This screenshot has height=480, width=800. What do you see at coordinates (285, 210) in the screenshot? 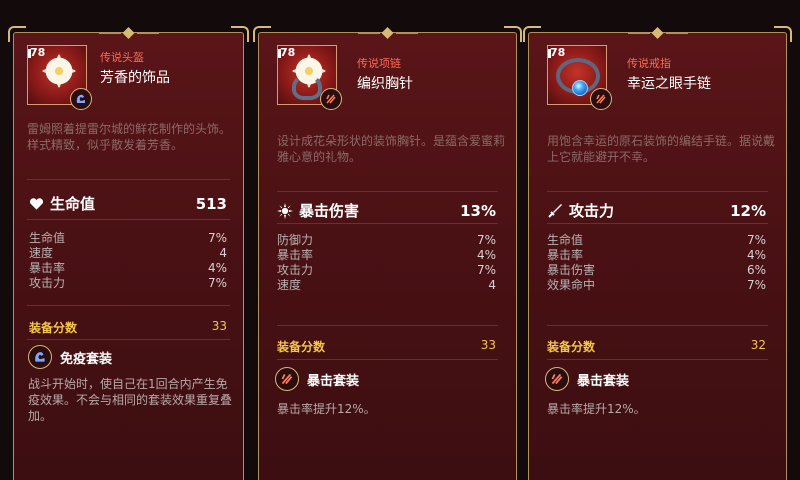
I see `critical-damage-icon` at bounding box center [285, 210].